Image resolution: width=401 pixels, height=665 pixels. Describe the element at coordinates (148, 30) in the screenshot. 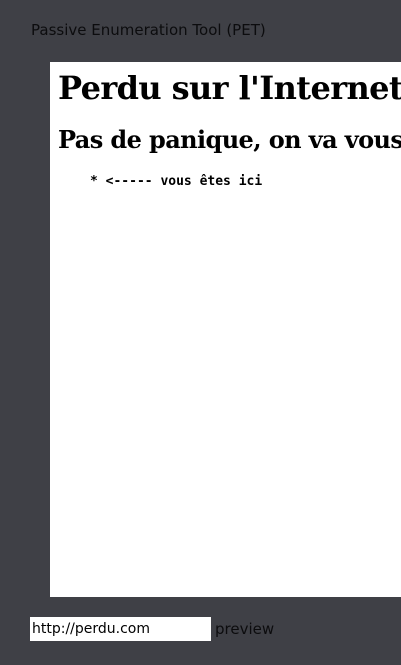

I see `app-title: Passive Enumeration Tool (PET)` at that location.